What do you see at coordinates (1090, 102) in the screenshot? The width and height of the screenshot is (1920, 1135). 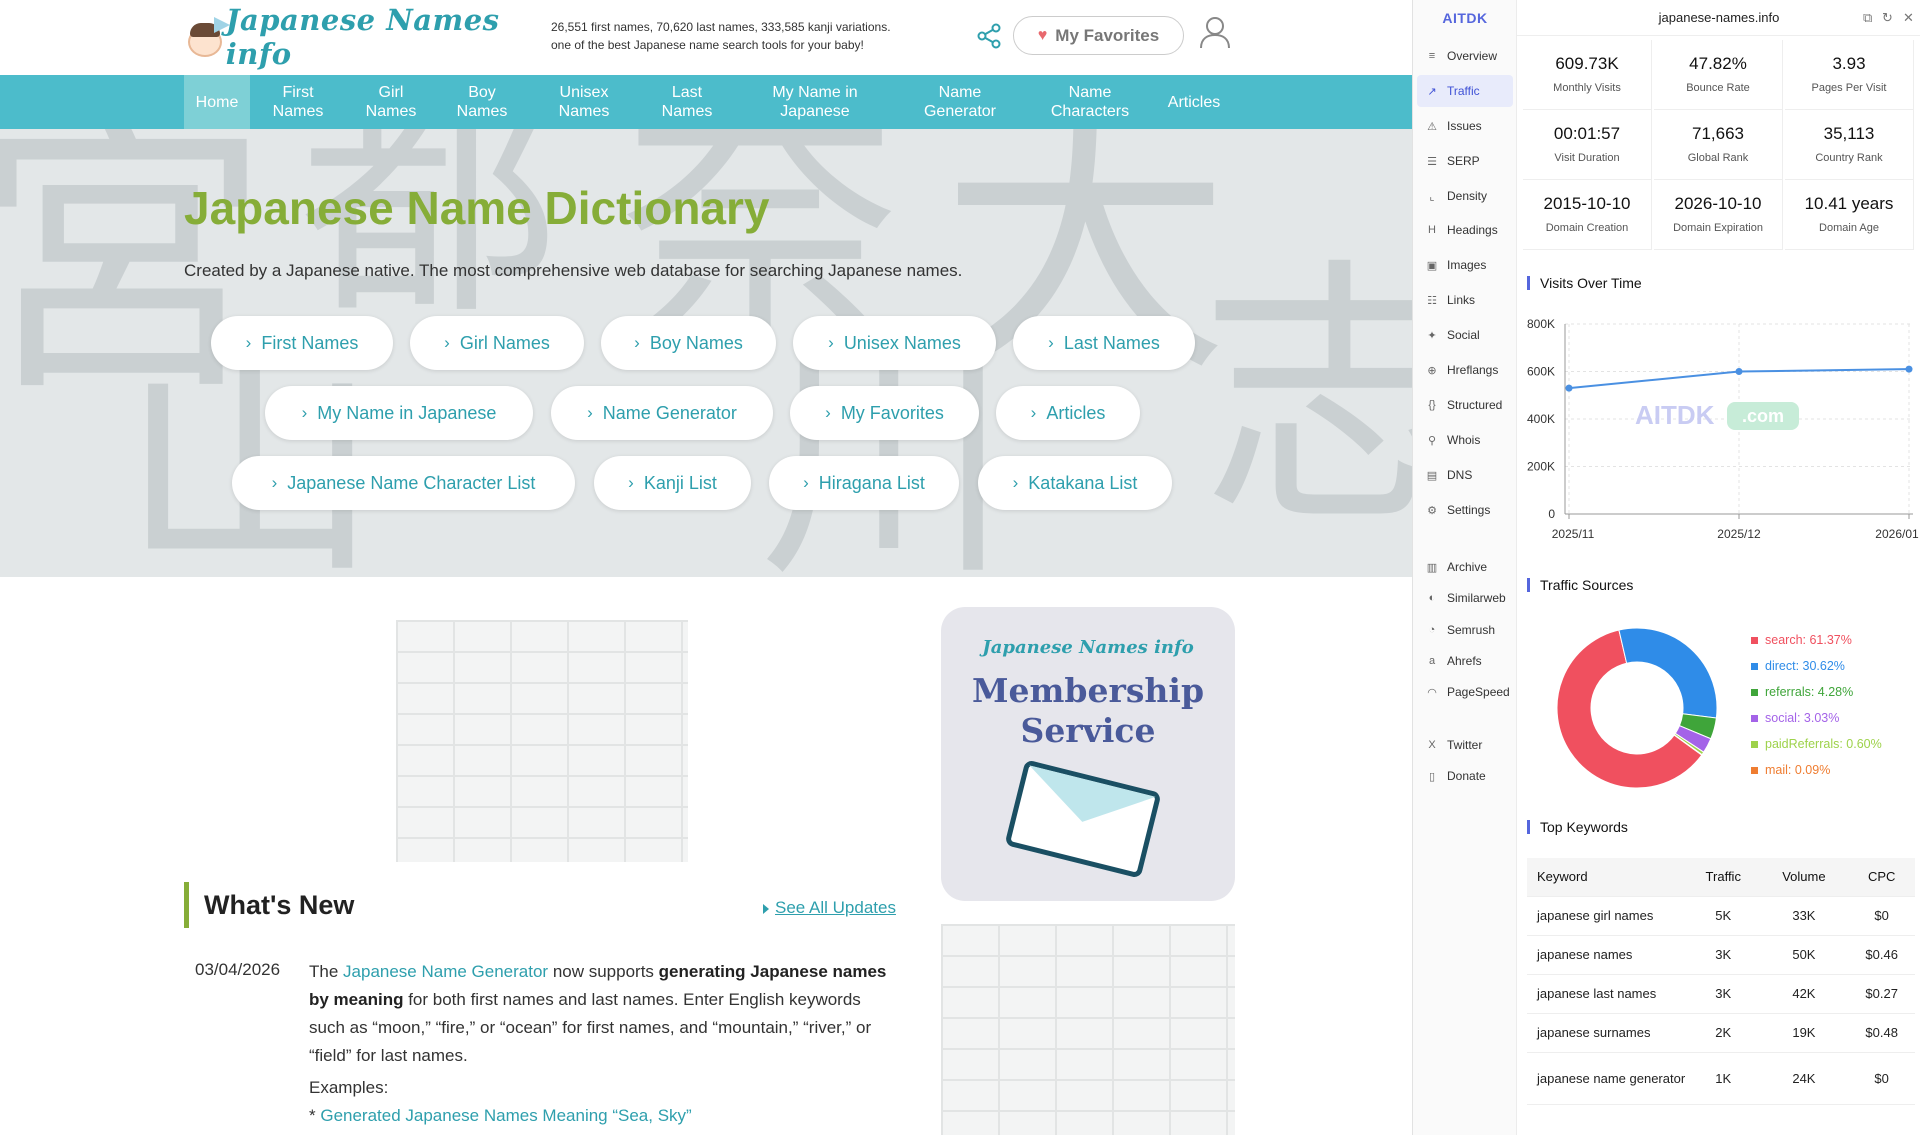 I see `nav-name-characters: Name Characters` at bounding box center [1090, 102].